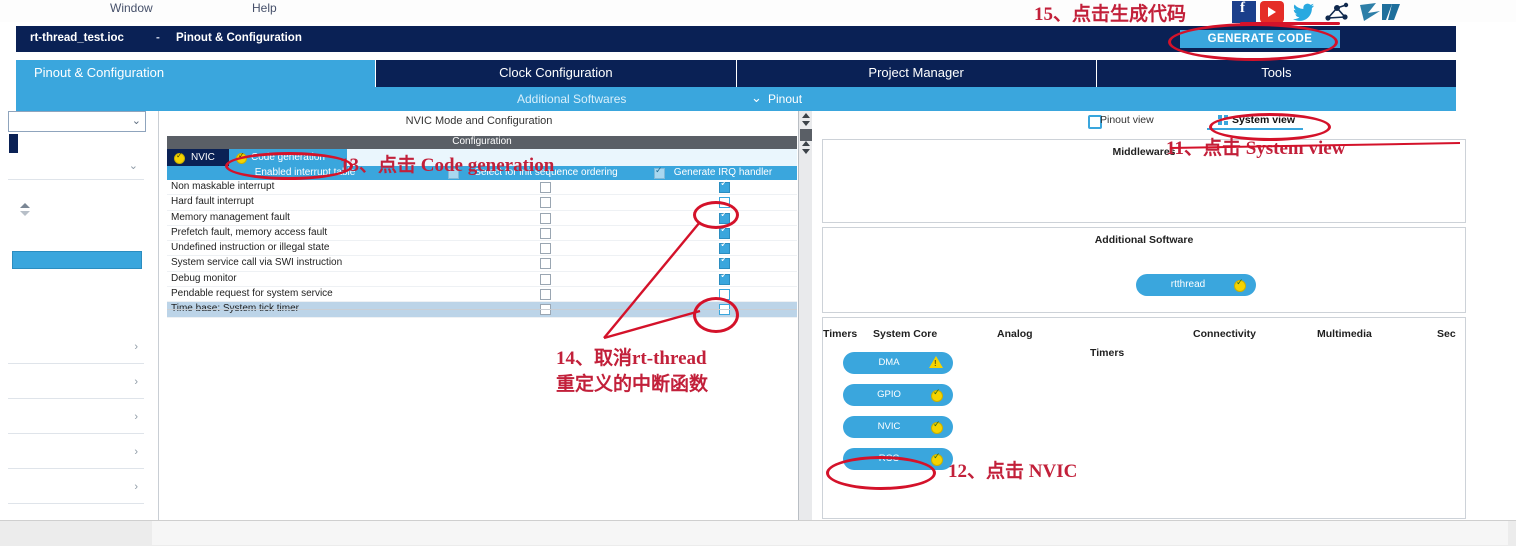 The width and height of the screenshot is (1516, 546). I want to click on bottom-status-strip, so click(758, 533).